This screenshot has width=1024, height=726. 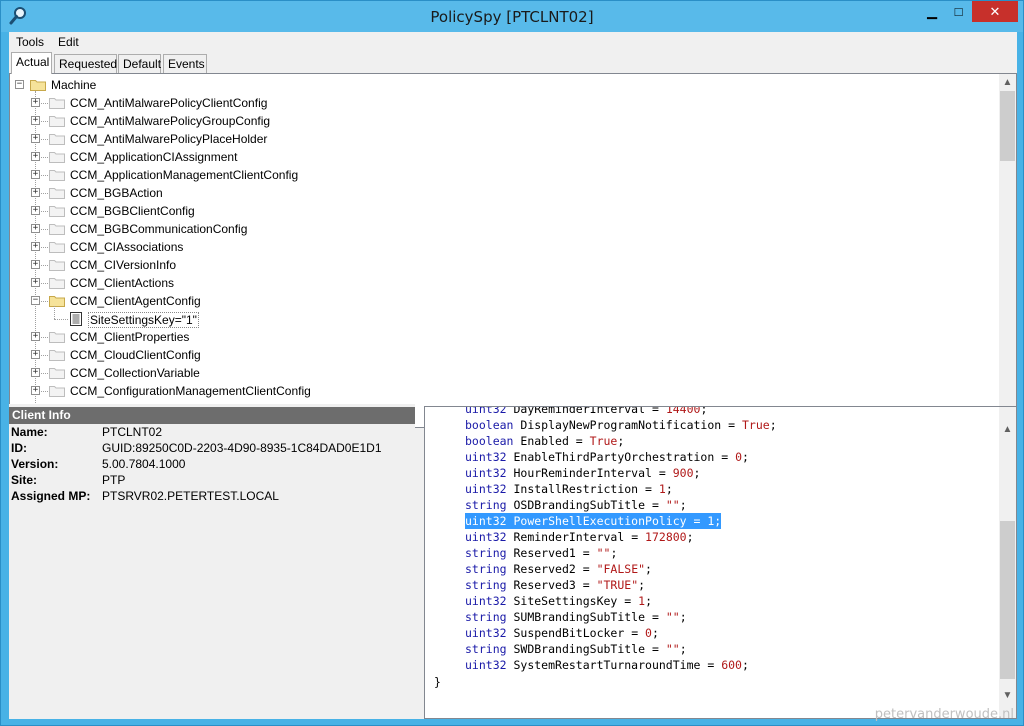 I want to click on code-line: string SWDBrandingSubTitle = "";, so click(x=576, y=649).